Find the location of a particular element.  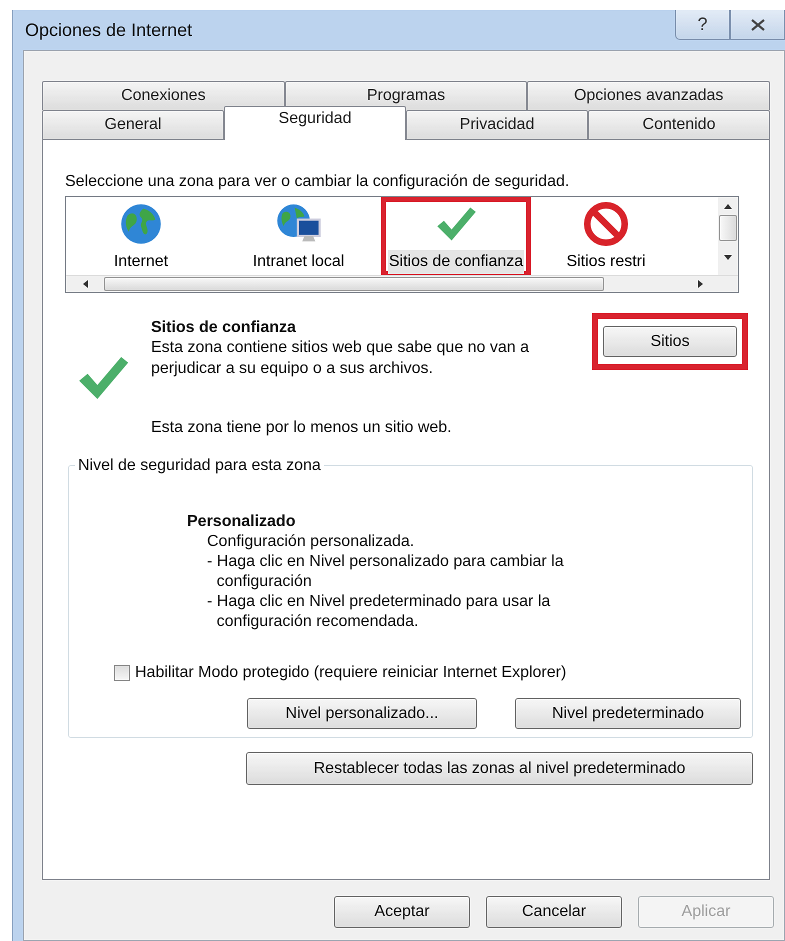

close-button is located at coordinates (757, 25).